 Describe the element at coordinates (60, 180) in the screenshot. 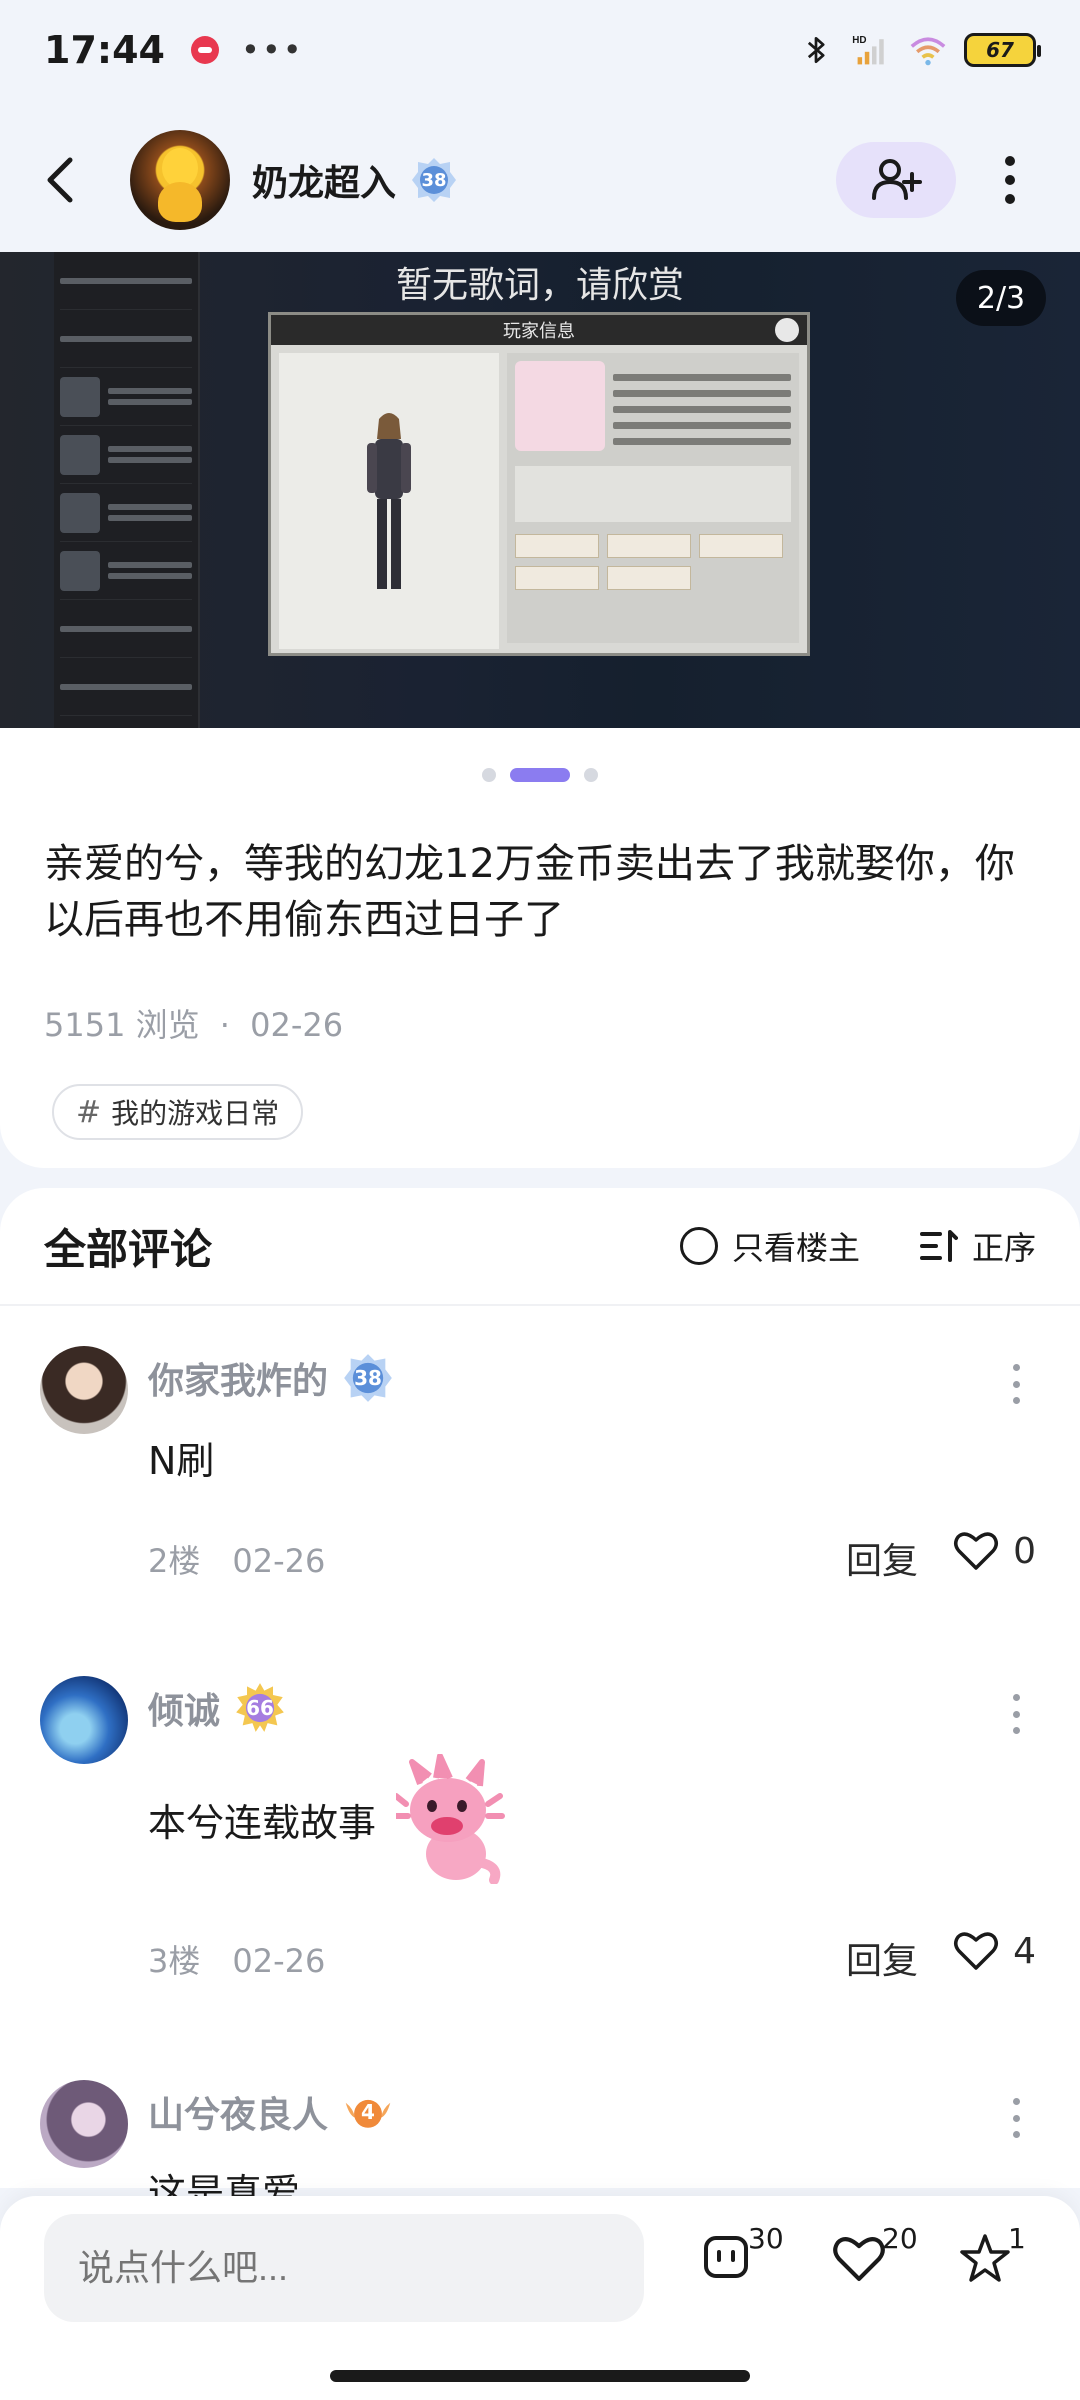

I see `chevron-left-icon` at that location.